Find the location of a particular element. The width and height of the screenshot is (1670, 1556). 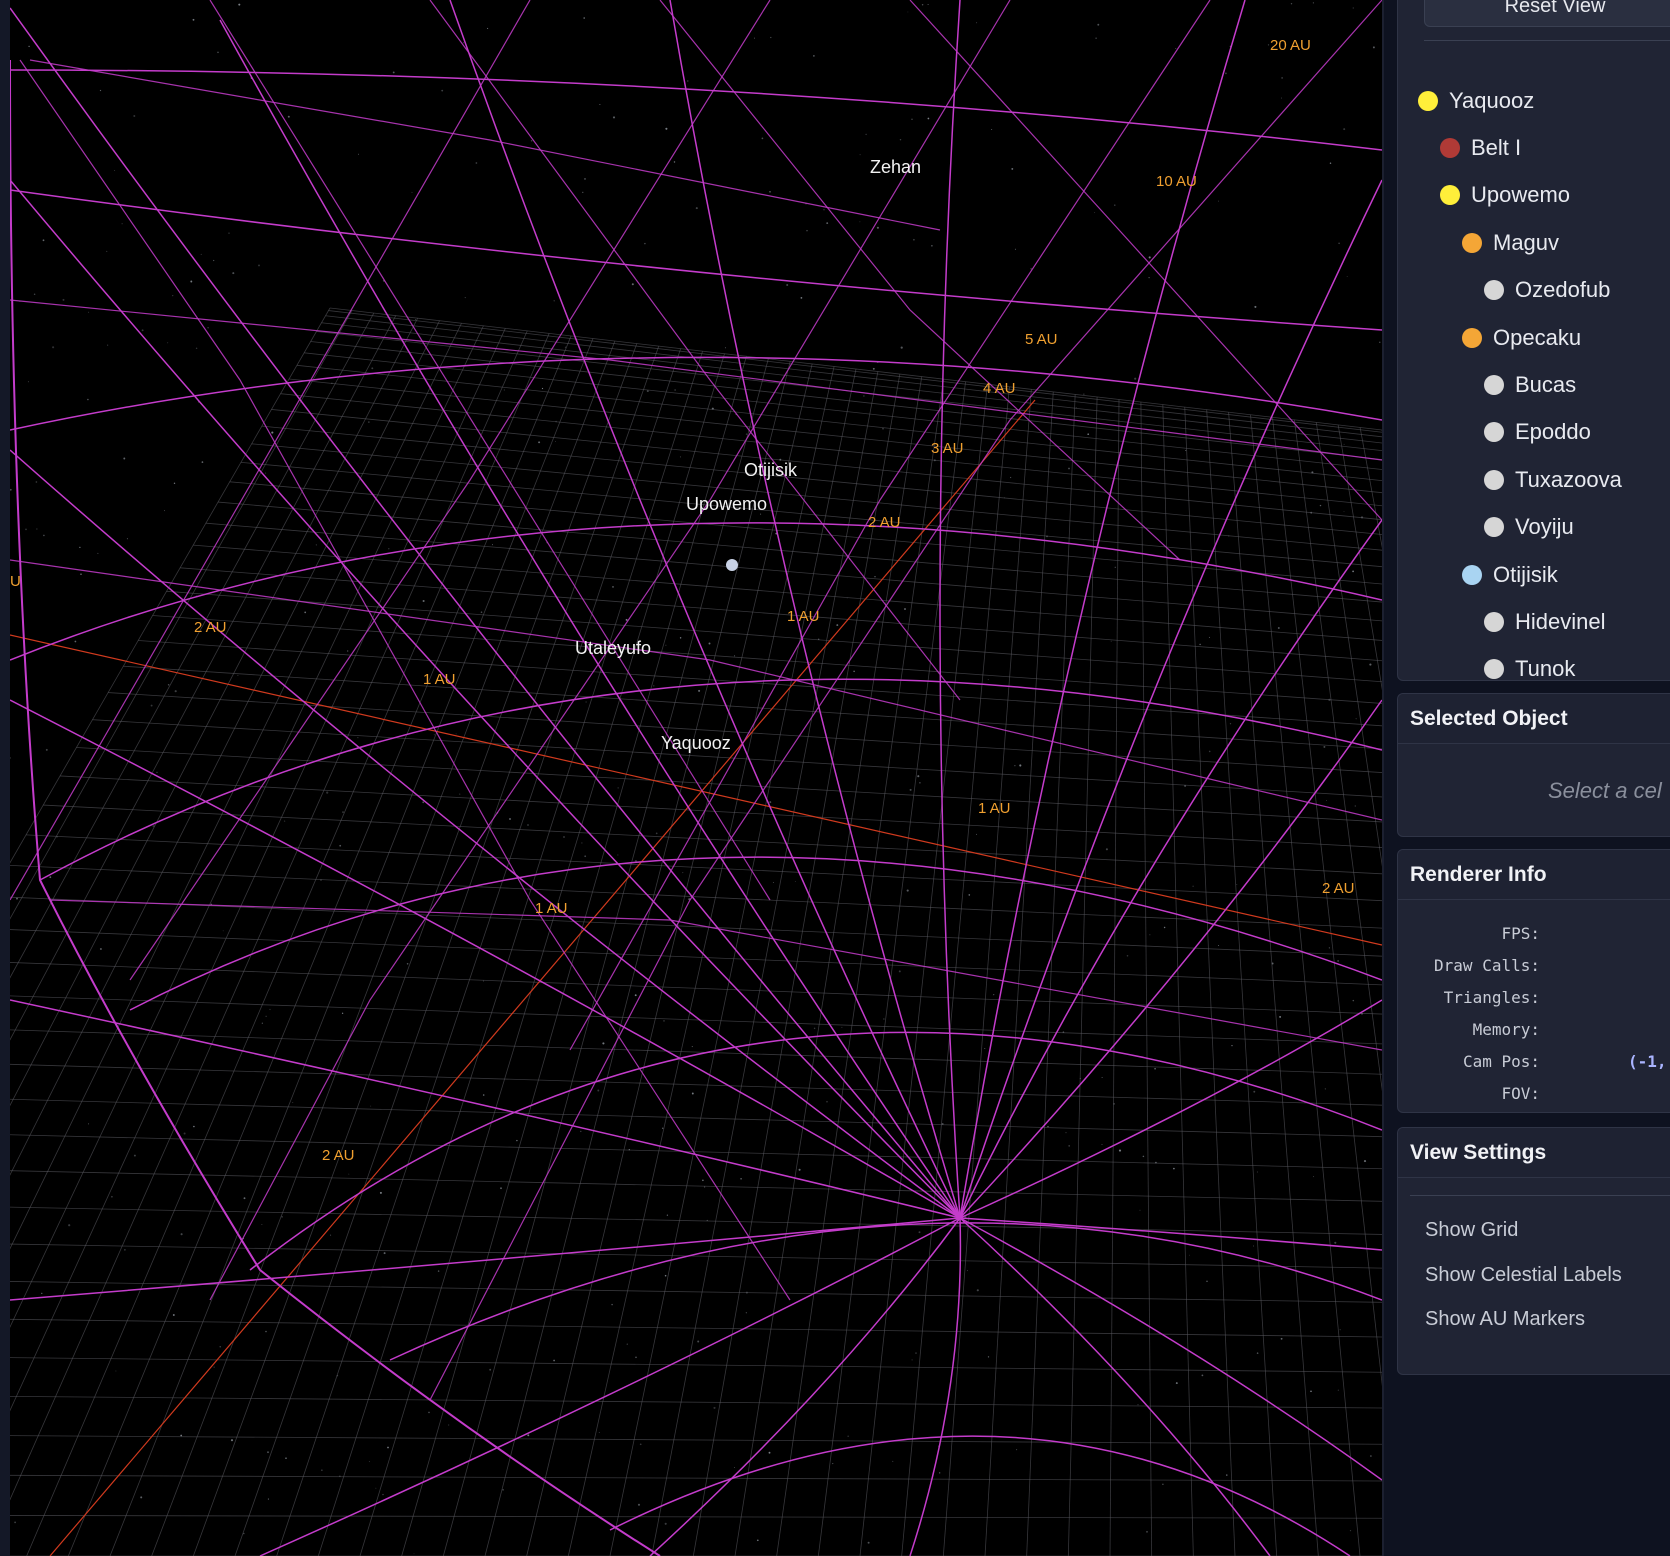

tree-item-label: Epoddo is located at coordinates (1553, 431).